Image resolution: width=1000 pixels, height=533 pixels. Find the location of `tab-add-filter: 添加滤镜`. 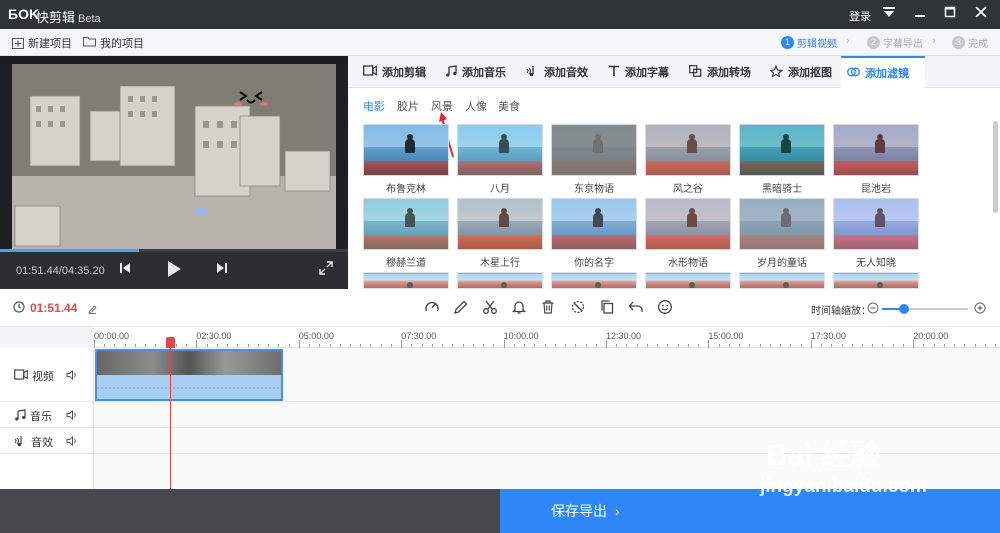

tab-add-filter: 添加滤镜 is located at coordinates (883, 72).